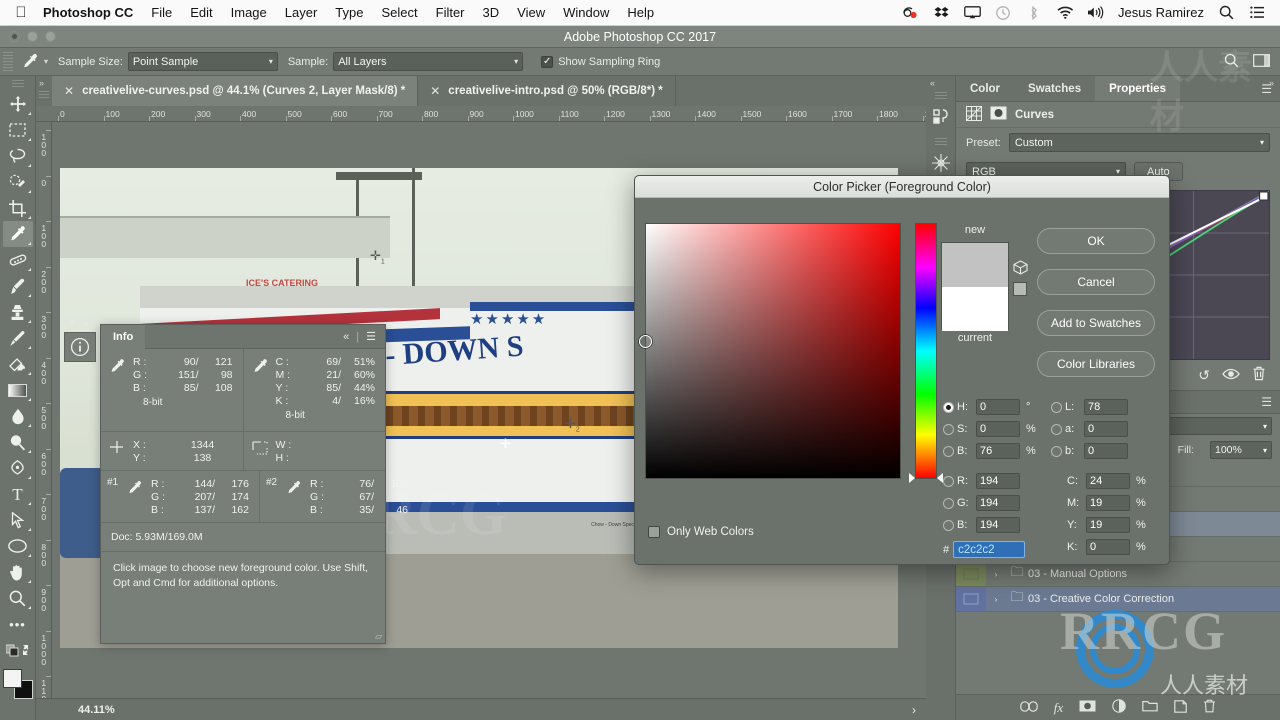 Image resolution: width=1280 pixels, height=720 pixels. What do you see at coordinates (1028, 707) in the screenshot?
I see `link-icon` at bounding box center [1028, 707].